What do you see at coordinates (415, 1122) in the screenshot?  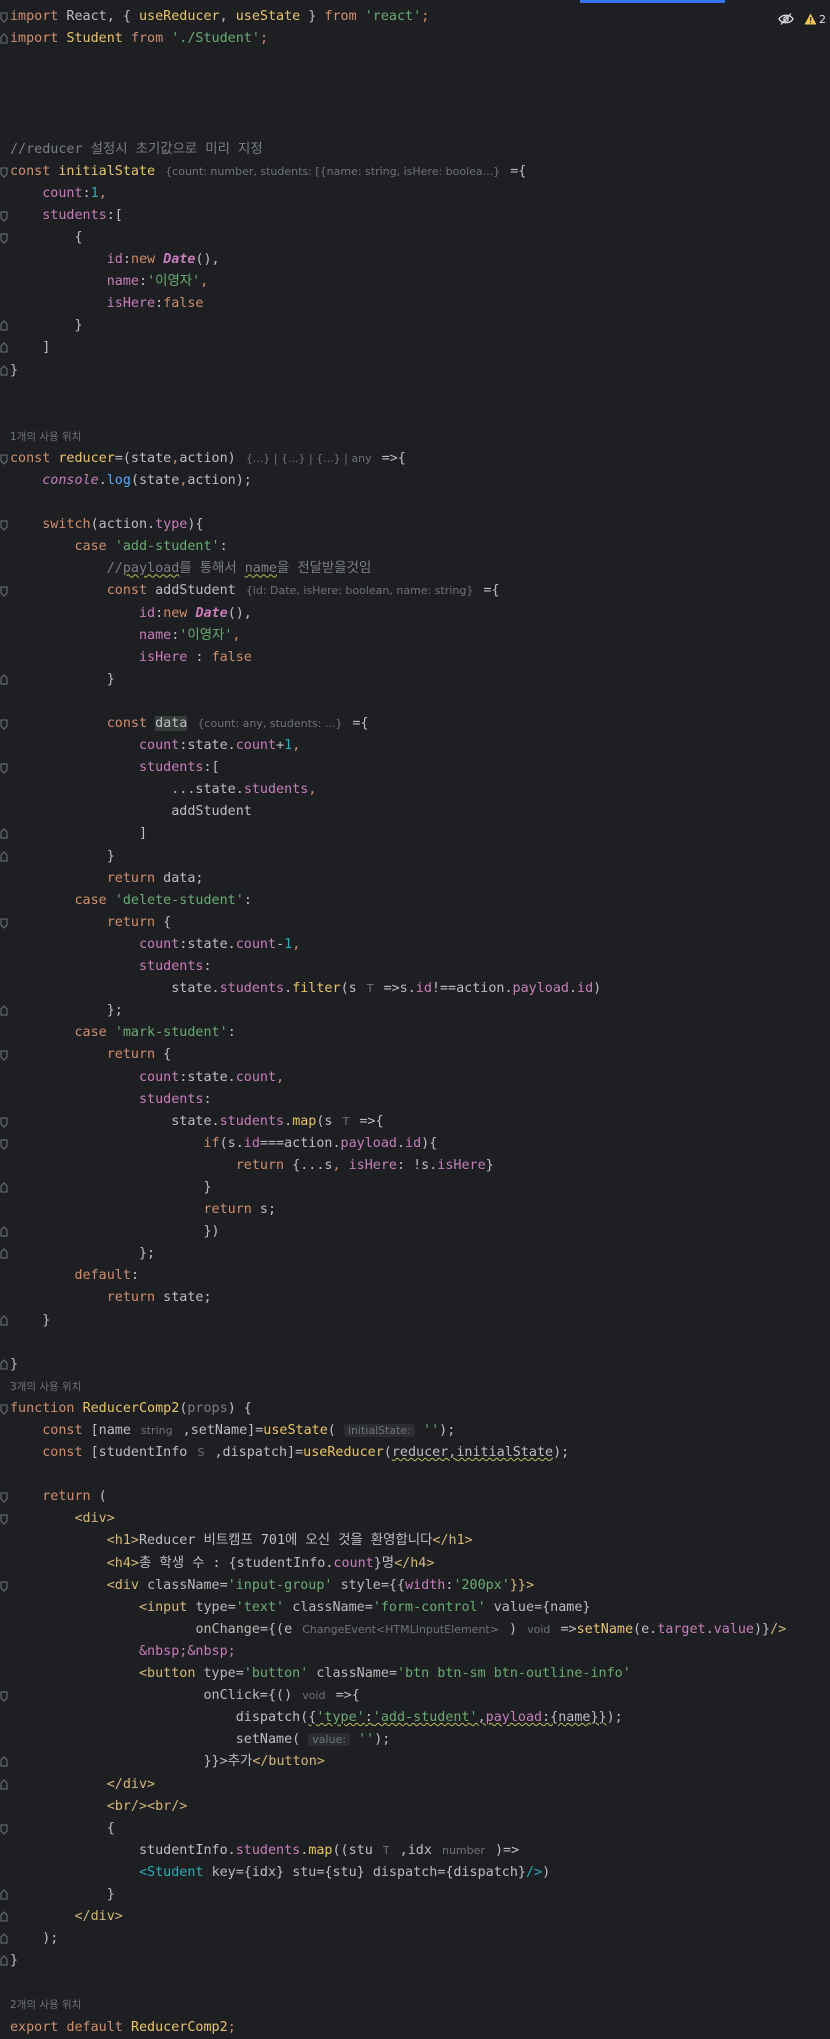 I see `code-line: state.students.map(s T =>{` at bounding box center [415, 1122].